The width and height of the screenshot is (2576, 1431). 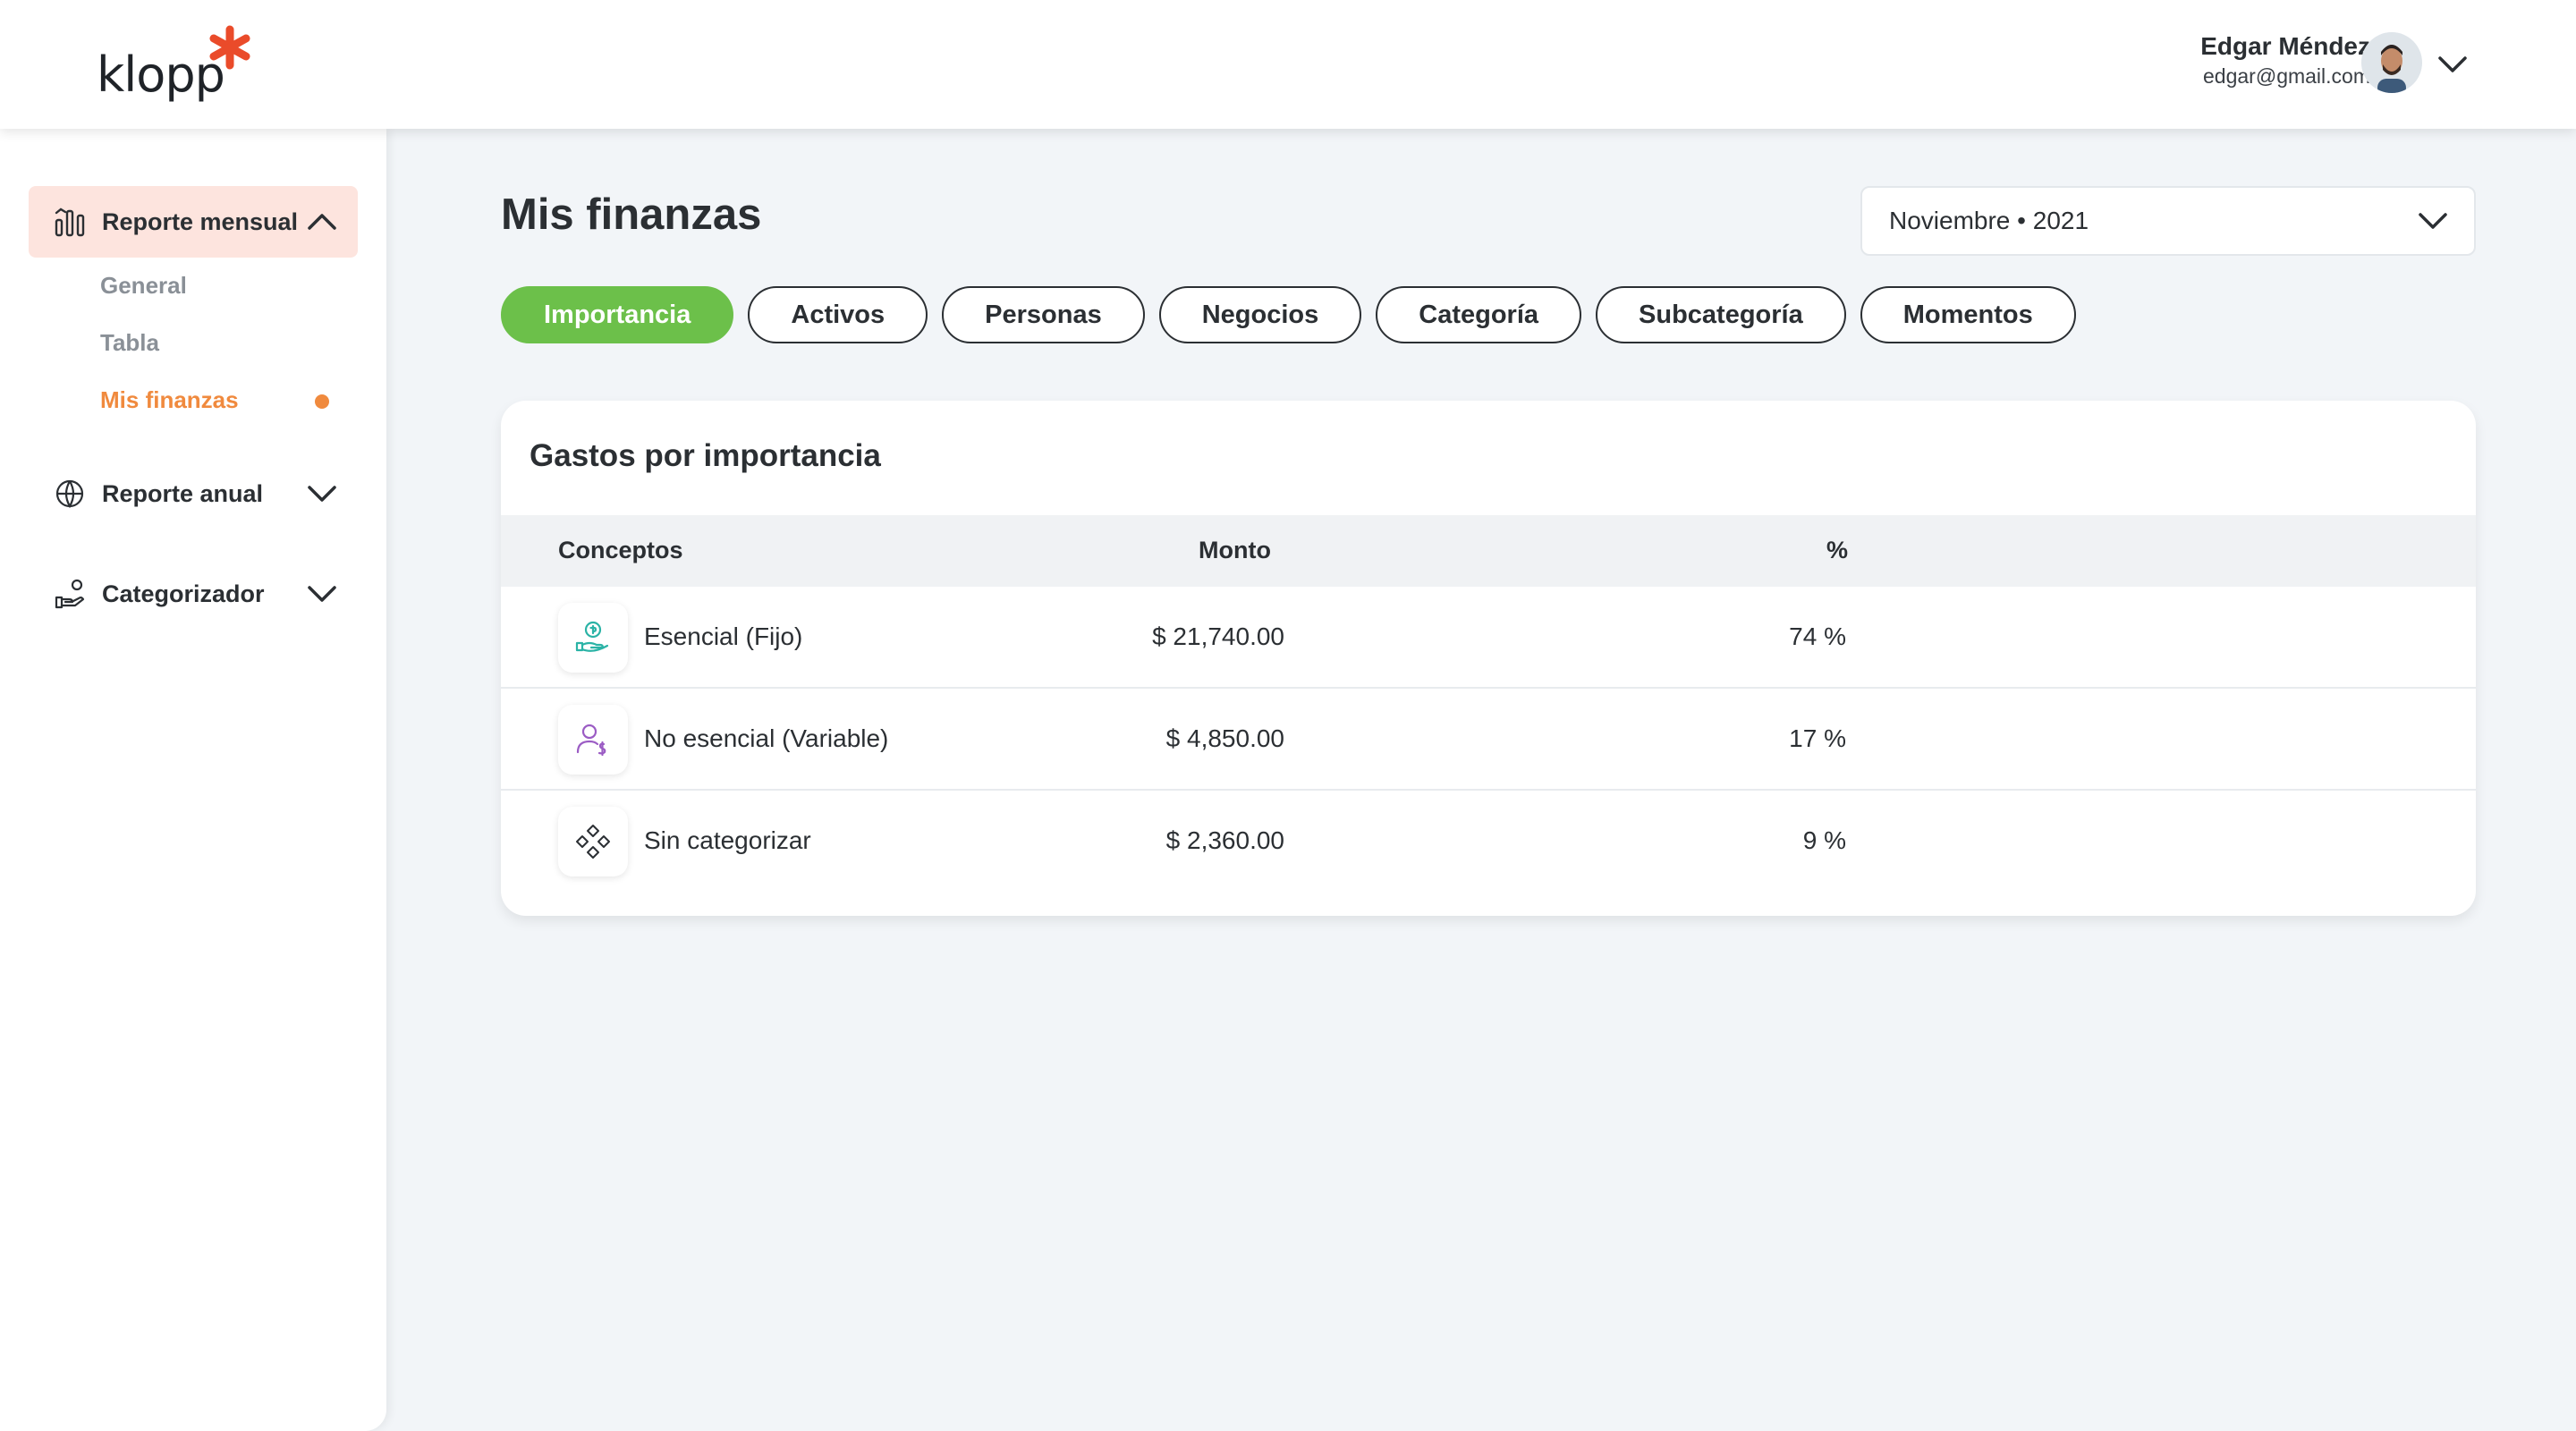 I want to click on hand-coins-icon, so click(x=70, y=594).